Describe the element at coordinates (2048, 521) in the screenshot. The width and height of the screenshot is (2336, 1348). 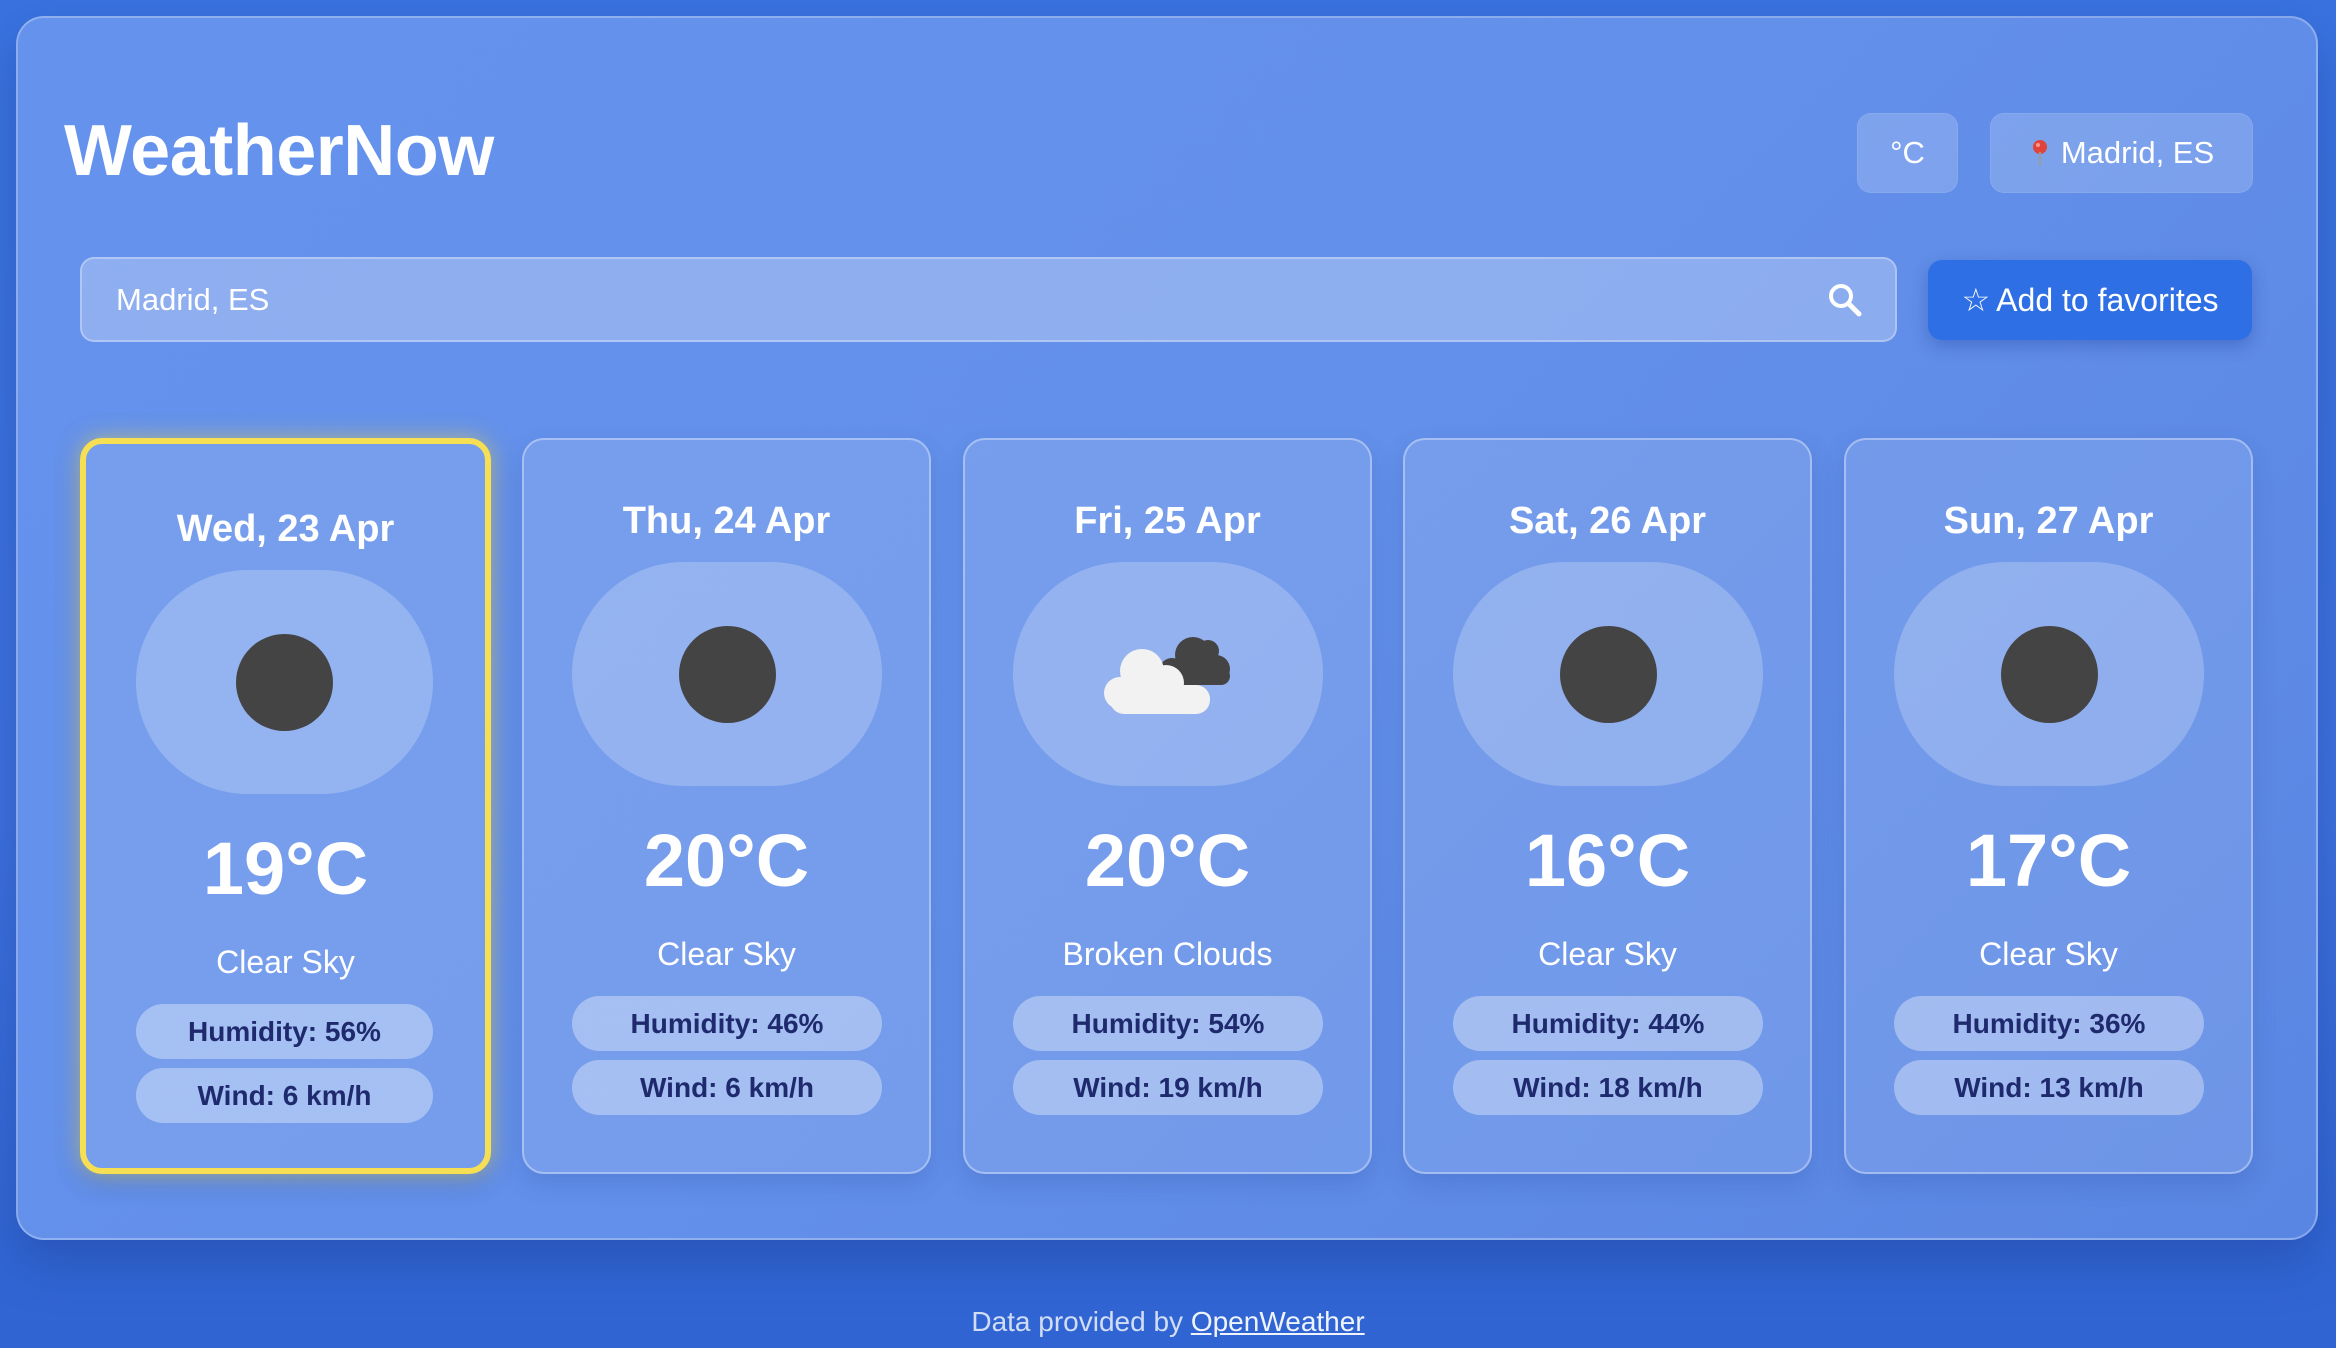
I see `forecast-day: Sun, 27 Apr` at that location.